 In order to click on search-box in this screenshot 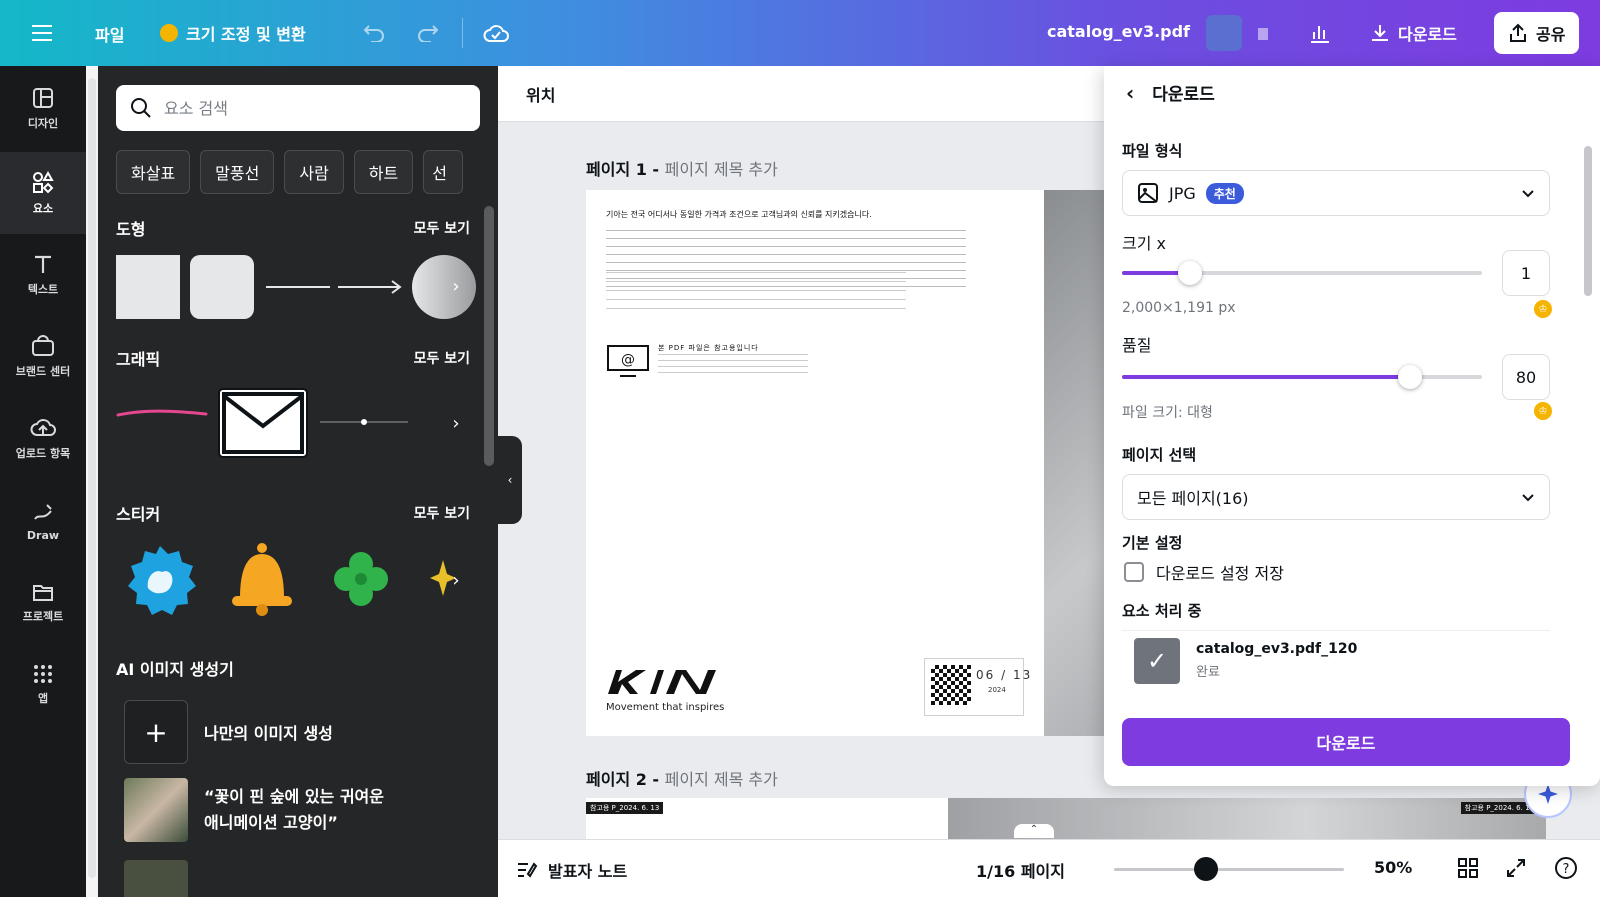, I will do `click(298, 108)`.